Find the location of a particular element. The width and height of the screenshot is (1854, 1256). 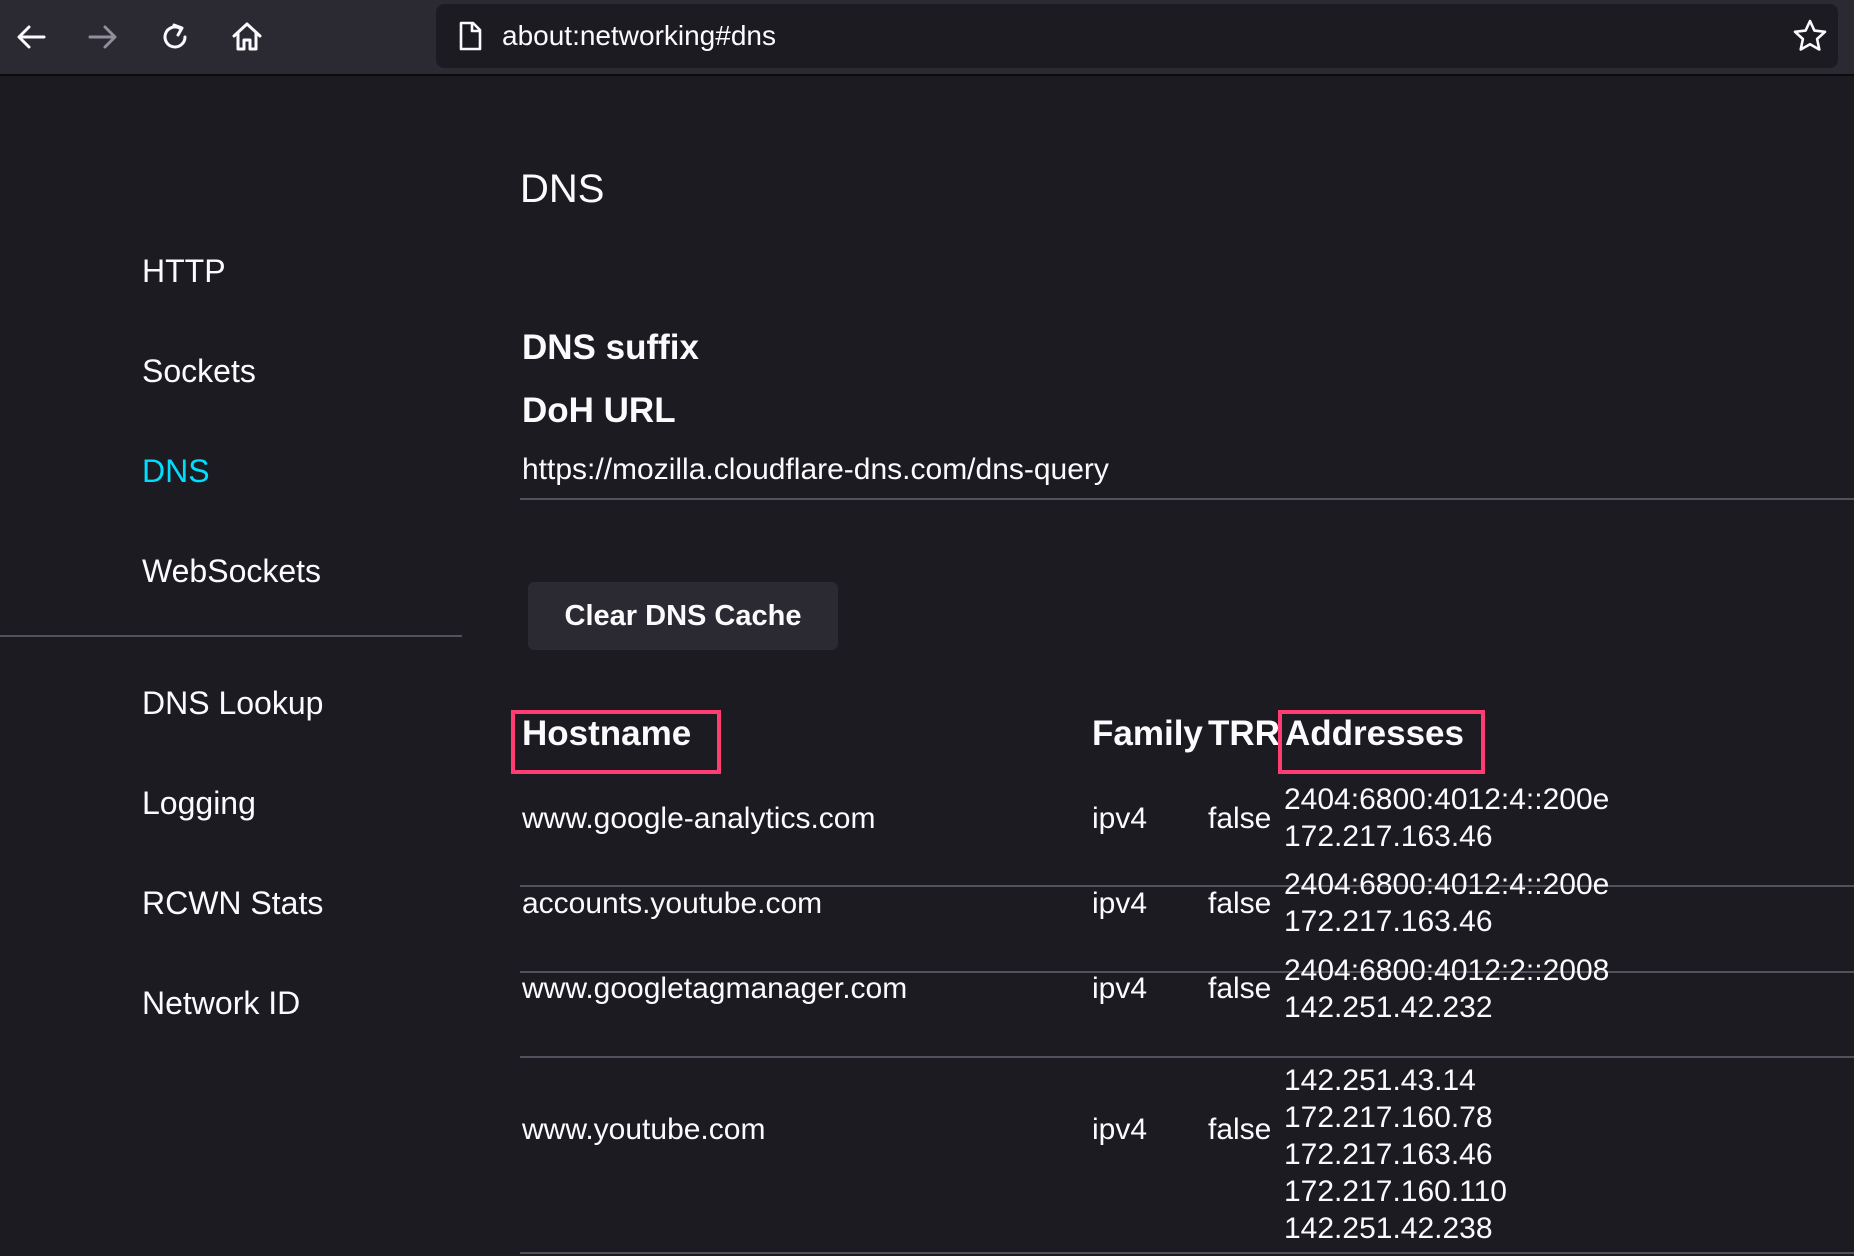

column-header-family: Family is located at coordinates (1147, 733).